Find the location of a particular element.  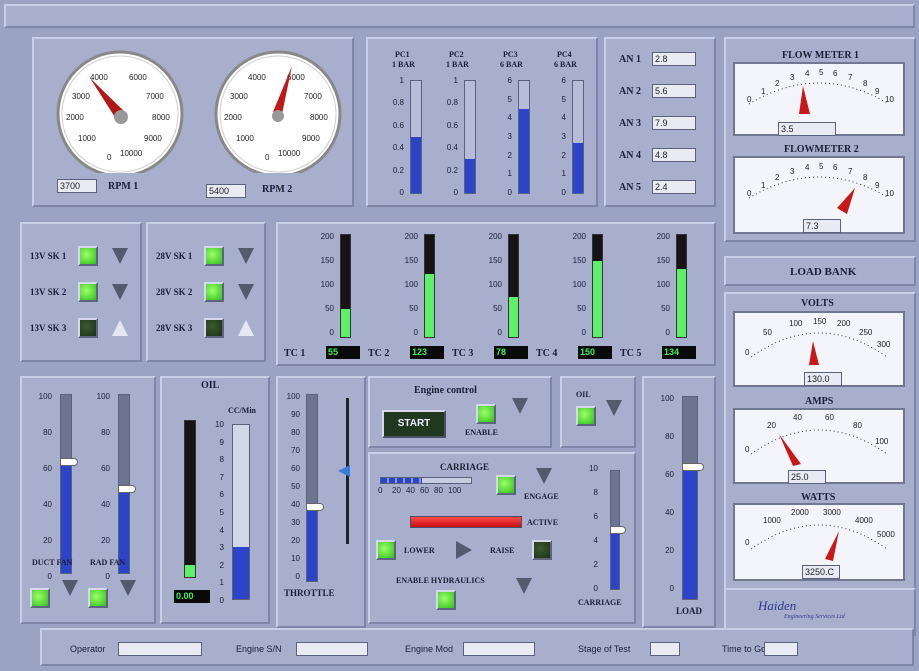

load-thumb is located at coordinates (693, 467).